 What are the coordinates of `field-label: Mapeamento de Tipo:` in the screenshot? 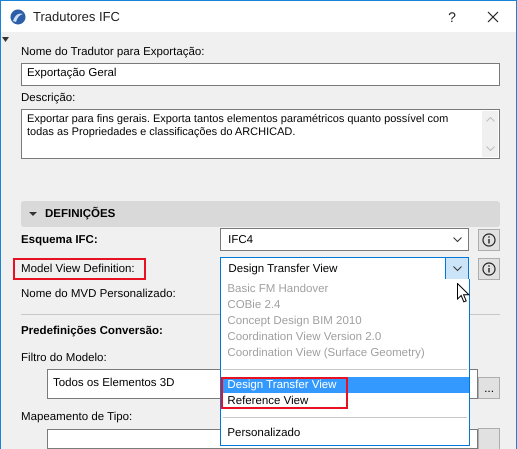 It's located at (76, 417).